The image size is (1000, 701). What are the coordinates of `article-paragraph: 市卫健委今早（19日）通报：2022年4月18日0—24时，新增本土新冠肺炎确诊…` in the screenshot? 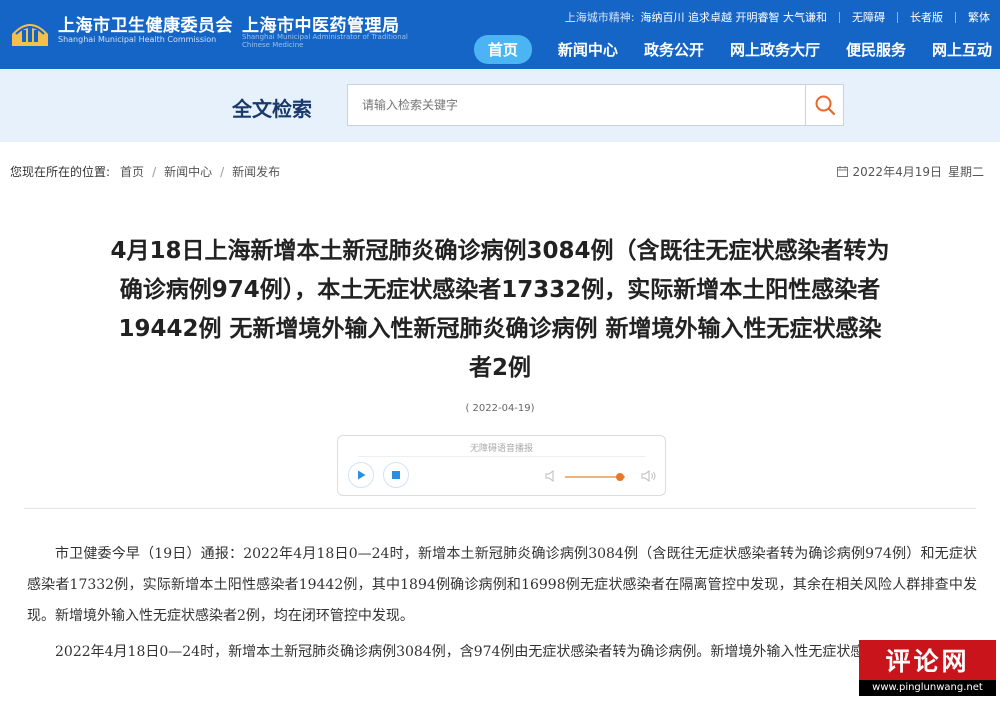 It's located at (502, 585).